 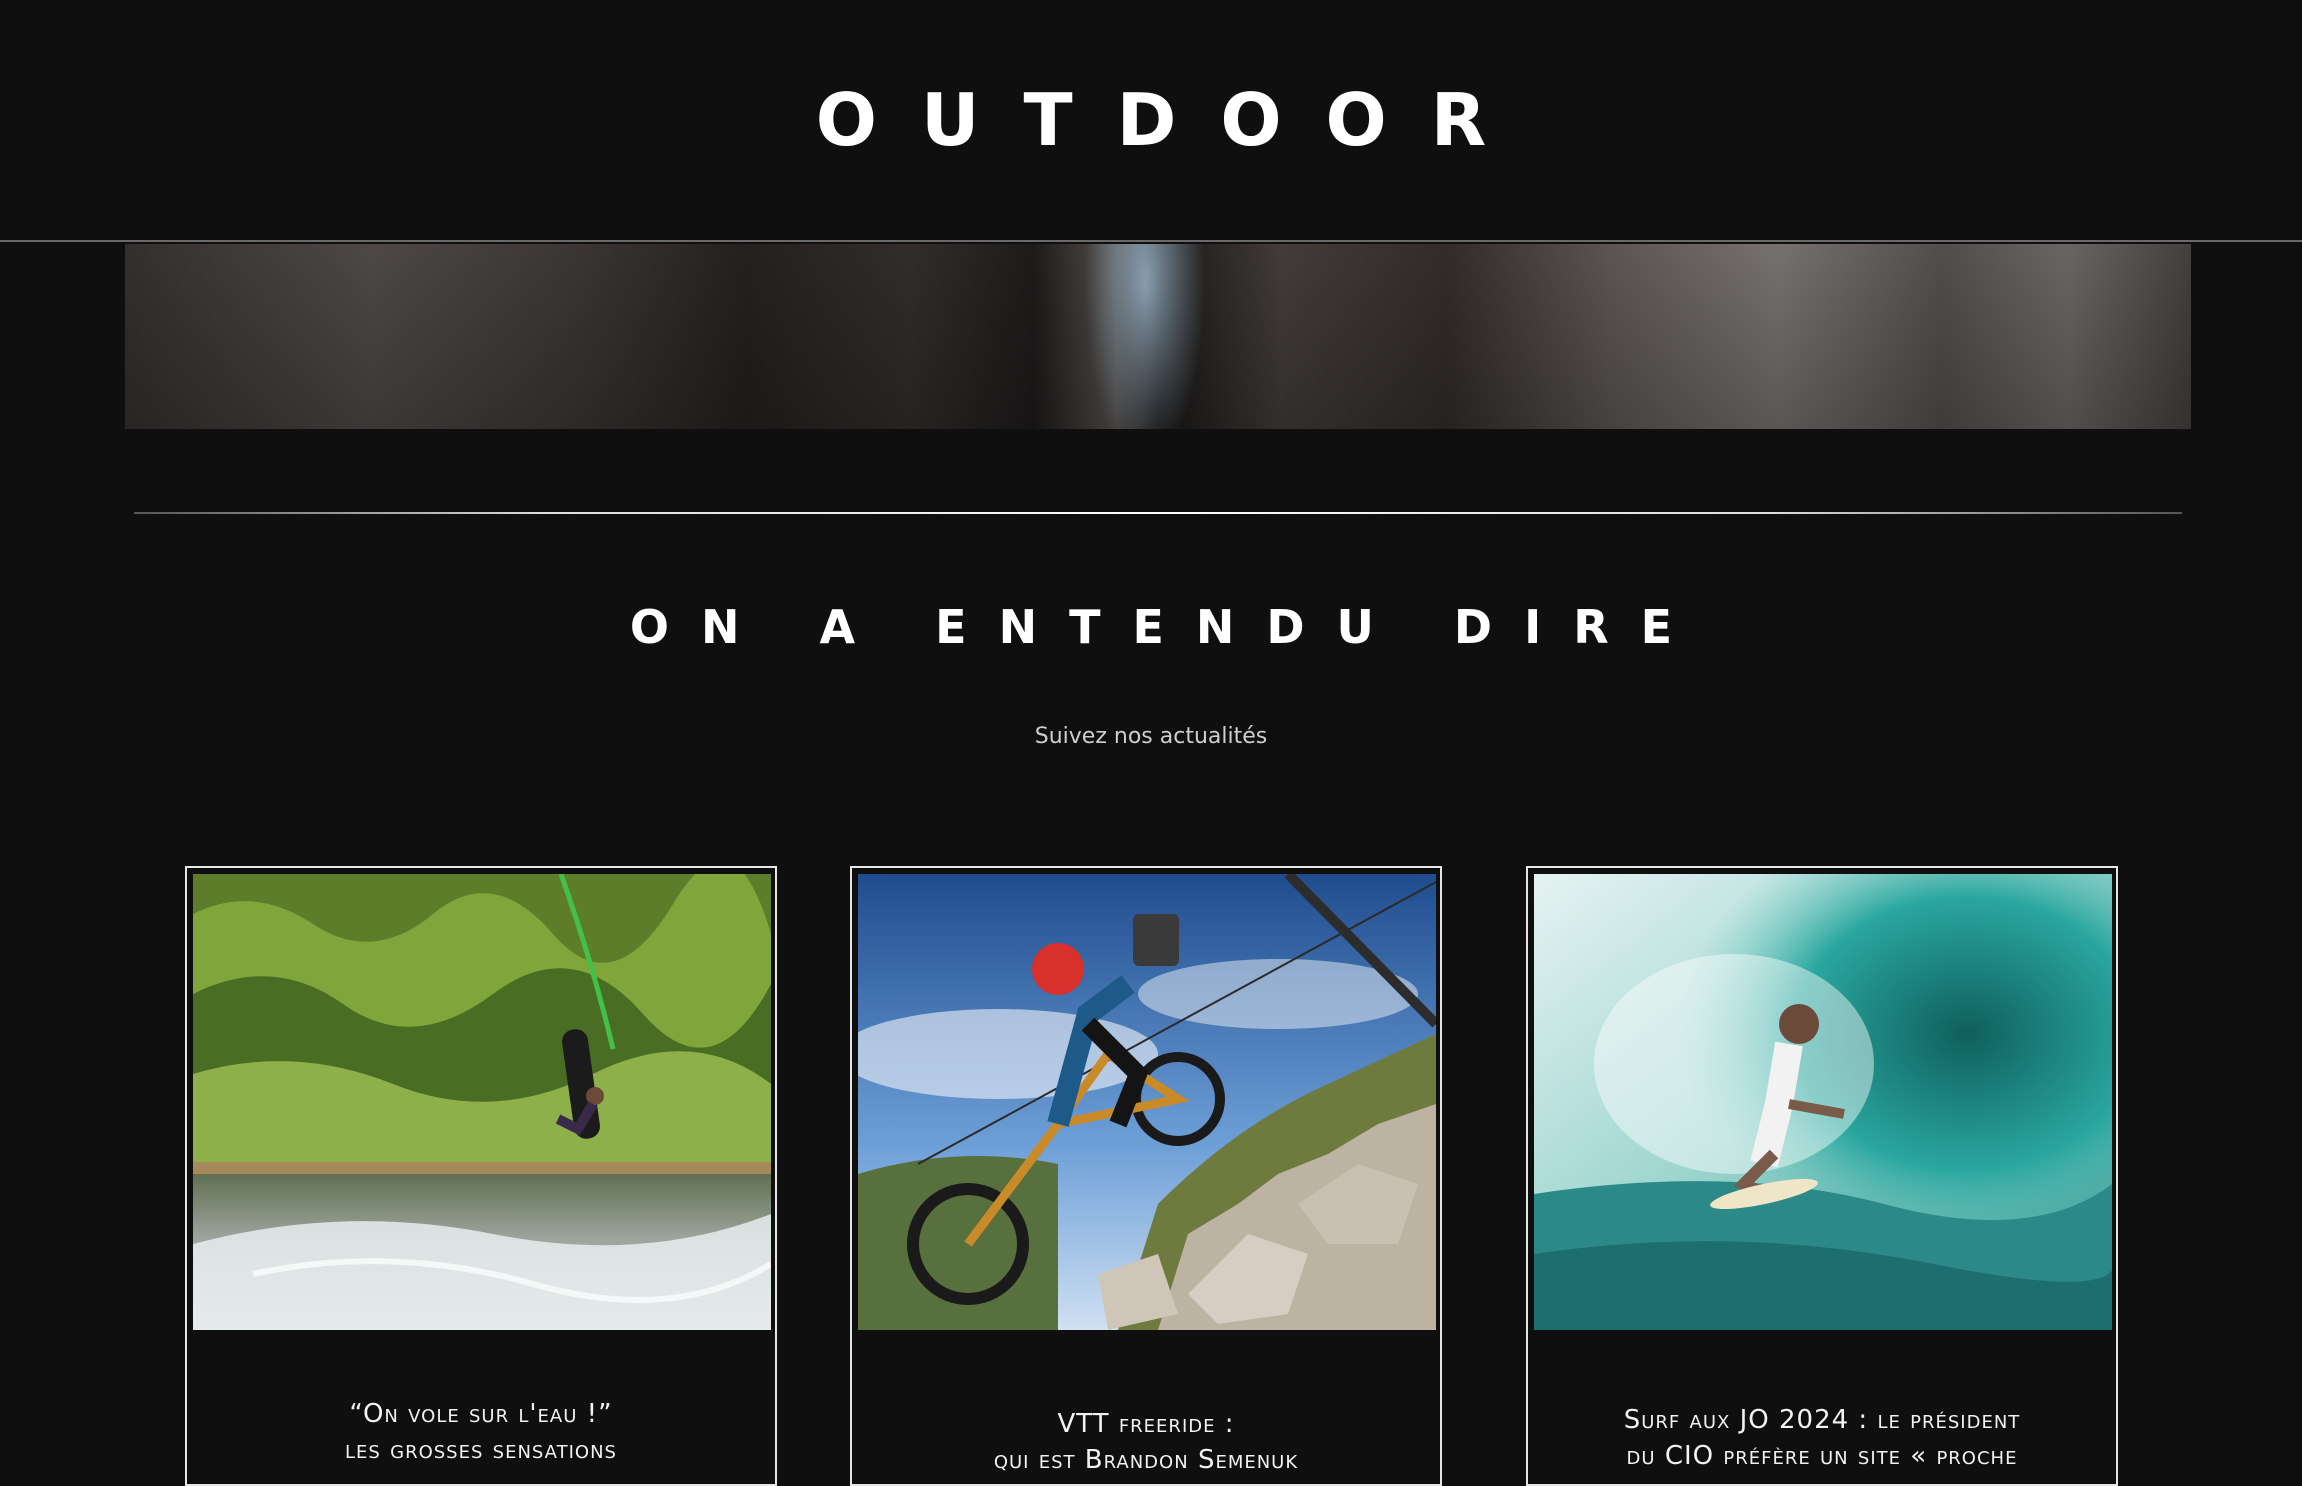 What do you see at coordinates (1151, 736) in the screenshot?
I see `section-subtitle: Suivez nos actualités` at bounding box center [1151, 736].